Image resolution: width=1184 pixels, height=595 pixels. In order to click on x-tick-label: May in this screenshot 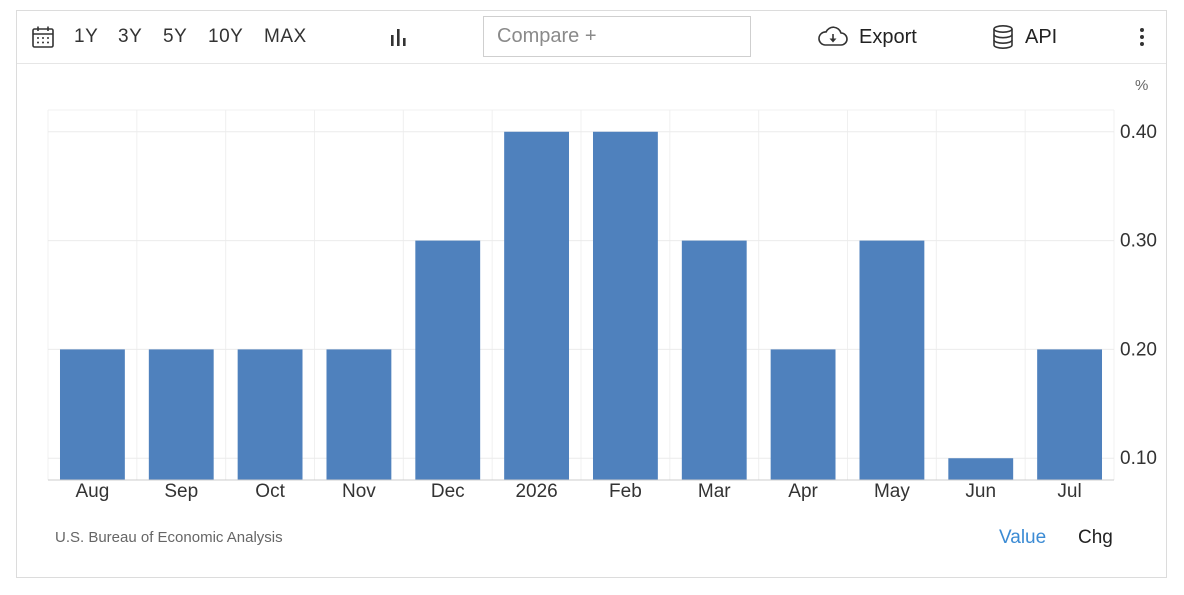, I will do `click(892, 491)`.